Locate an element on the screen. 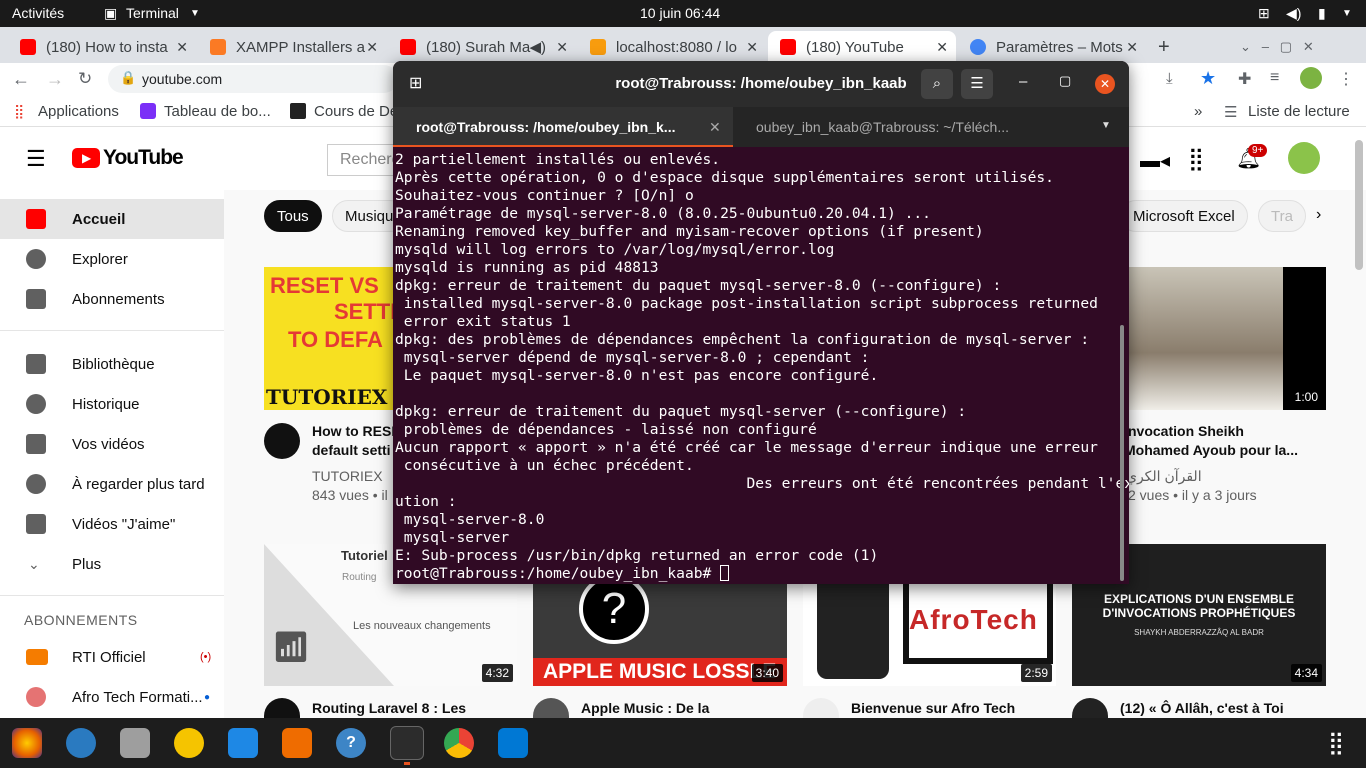 The image size is (1366, 768). sidebar-item-accueil: Accueil is located at coordinates (112, 219).